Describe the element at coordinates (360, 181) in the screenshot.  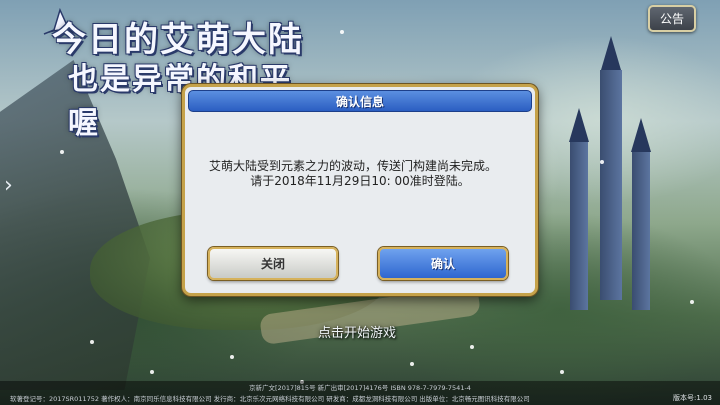
I see `dialog-message-line2: 请于2018年11月29日10: 00准时登陆。` at that location.